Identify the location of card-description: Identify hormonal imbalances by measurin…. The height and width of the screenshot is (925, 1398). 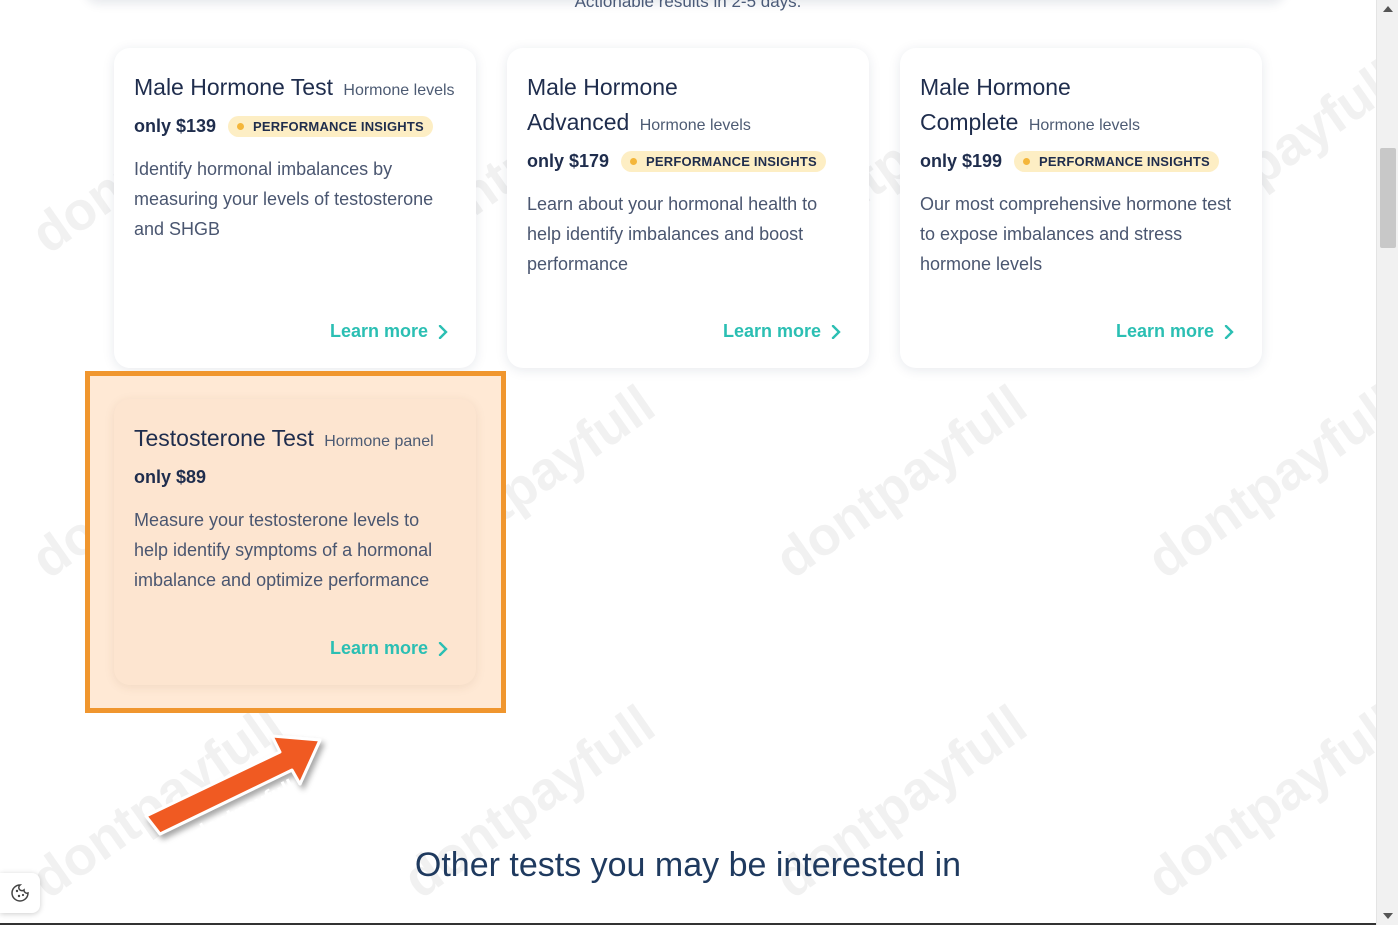
(284, 199).